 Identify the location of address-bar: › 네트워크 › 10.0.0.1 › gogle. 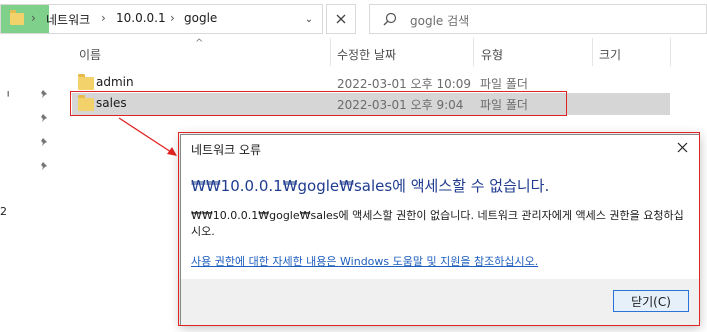
(161, 19).